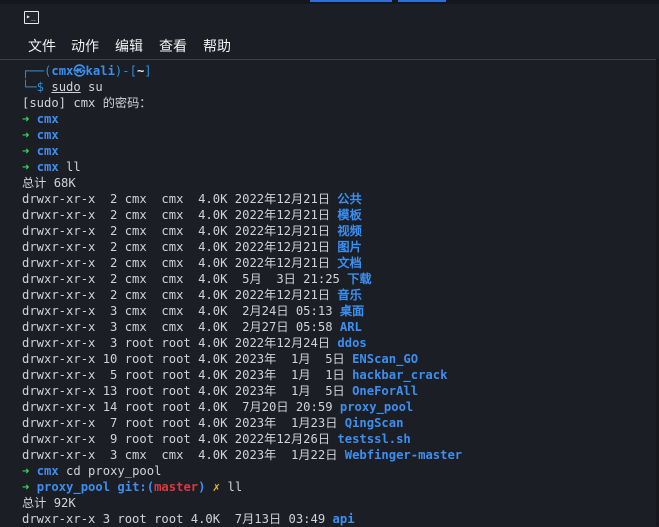 This screenshot has height=527, width=659. What do you see at coordinates (110, 471) in the screenshot?
I see `command: cd proxy_pool` at bounding box center [110, 471].